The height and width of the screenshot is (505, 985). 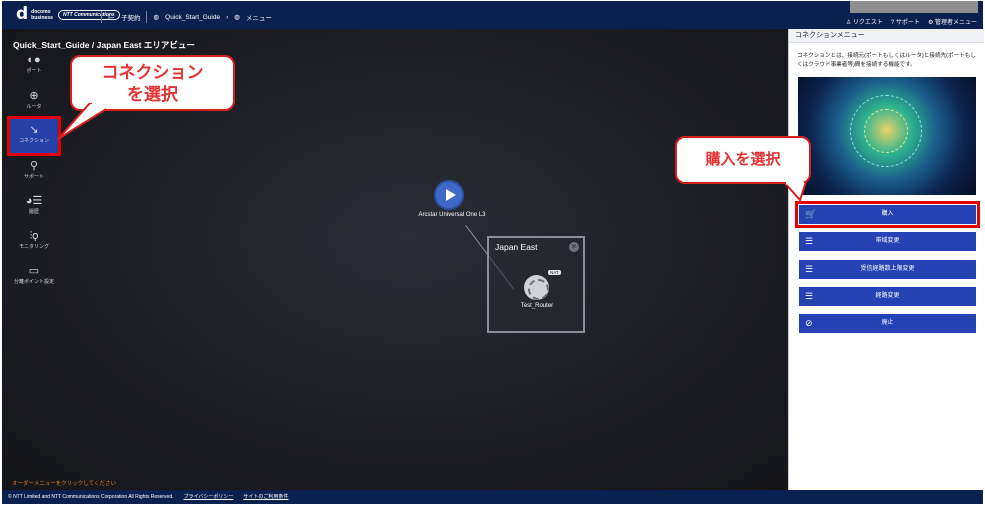 What do you see at coordinates (42, 17) in the screenshot?
I see `brand-line2: business` at bounding box center [42, 17].